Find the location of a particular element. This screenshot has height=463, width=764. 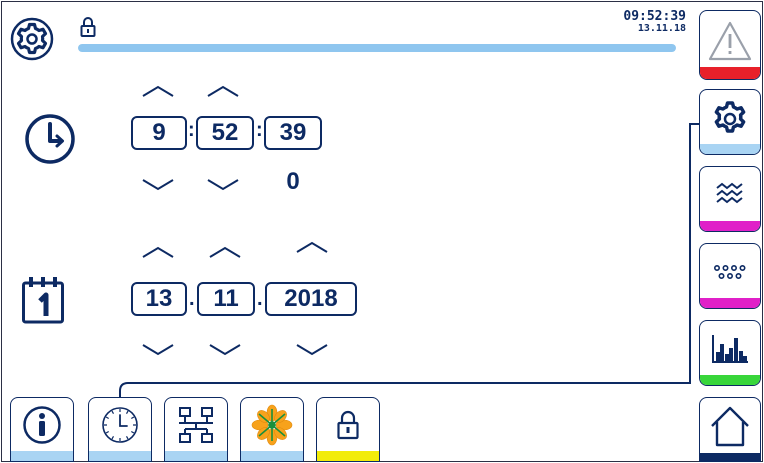

settings-tab-button is located at coordinates (730, 122).